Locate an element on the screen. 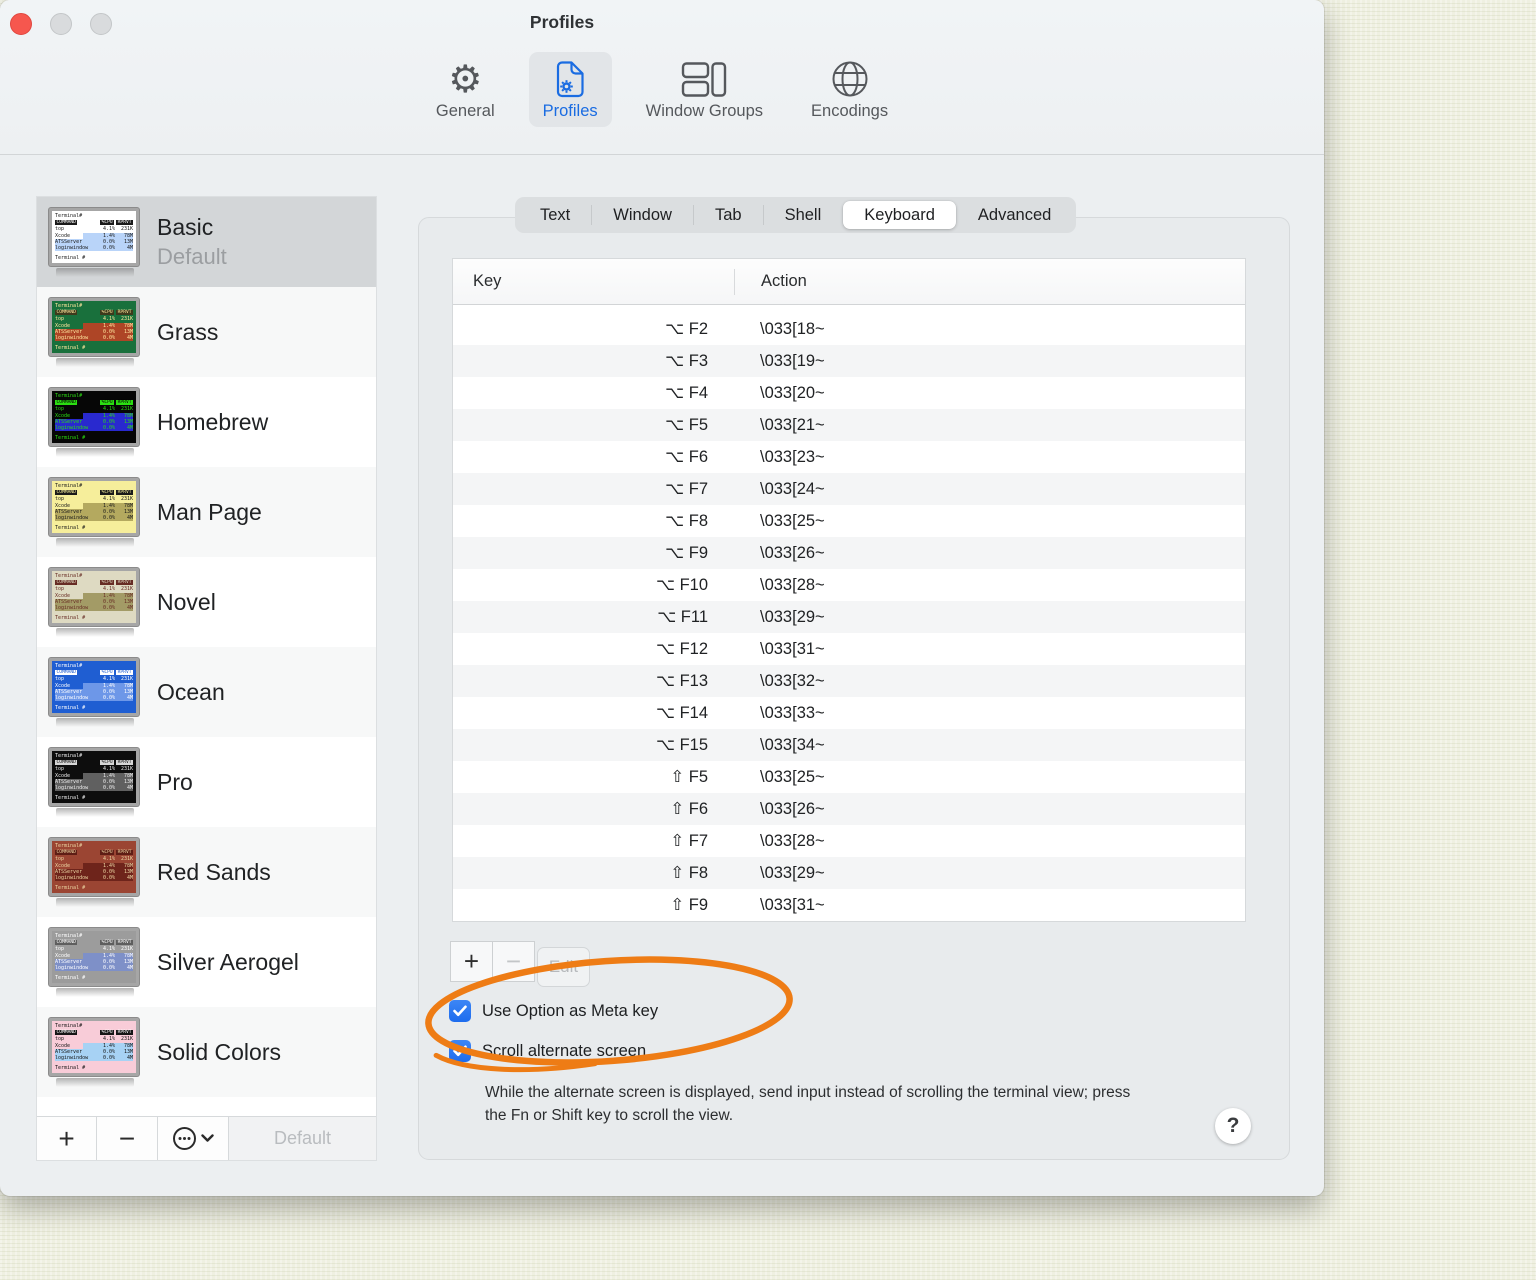 The width and height of the screenshot is (1536, 1280). add-profile-button: + is located at coordinates (67, 1138).